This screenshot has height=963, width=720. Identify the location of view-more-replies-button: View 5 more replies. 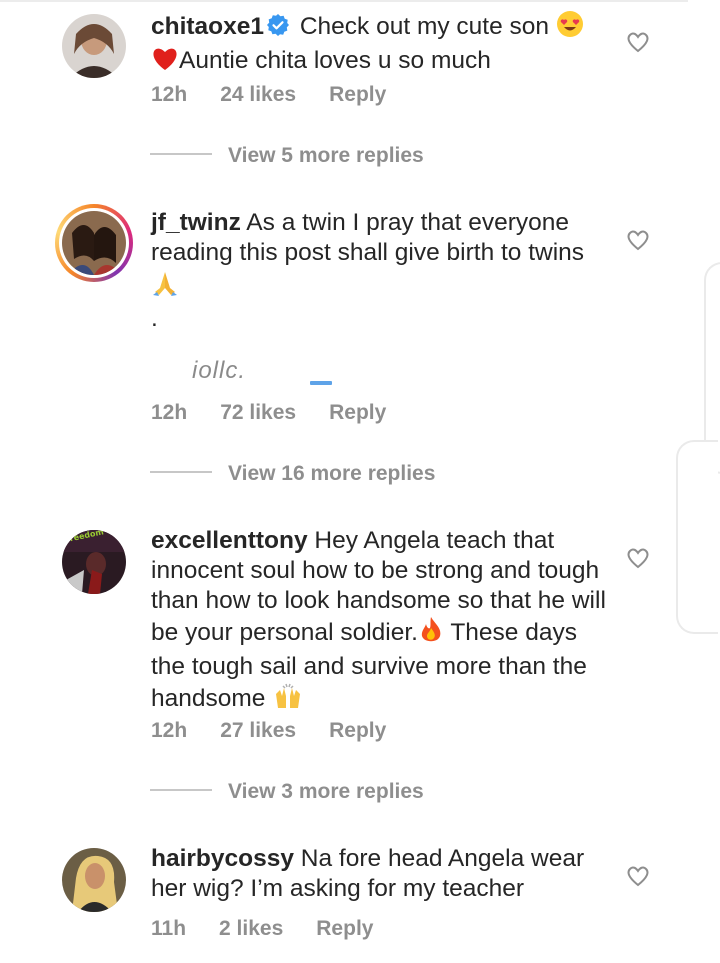
(287, 159).